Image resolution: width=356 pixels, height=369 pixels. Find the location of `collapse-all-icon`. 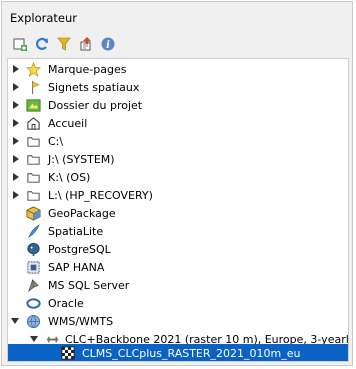

collapse-all-icon is located at coordinates (85, 44).